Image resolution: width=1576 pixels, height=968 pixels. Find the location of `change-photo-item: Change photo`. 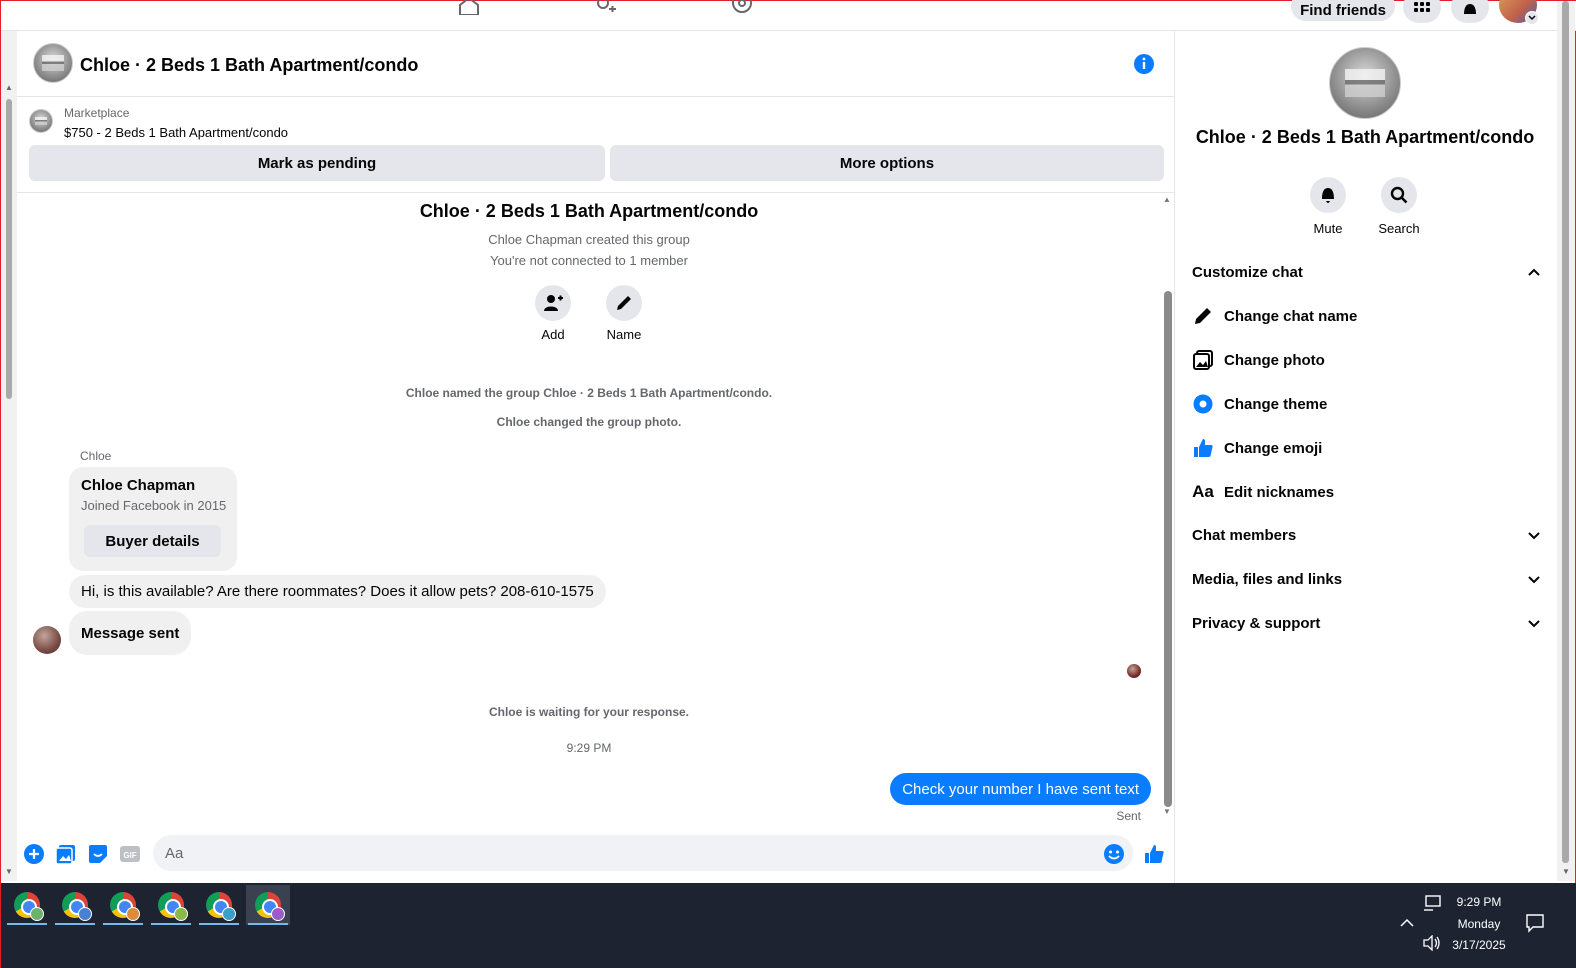

change-photo-item: Change photo is located at coordinates (1367, 360).